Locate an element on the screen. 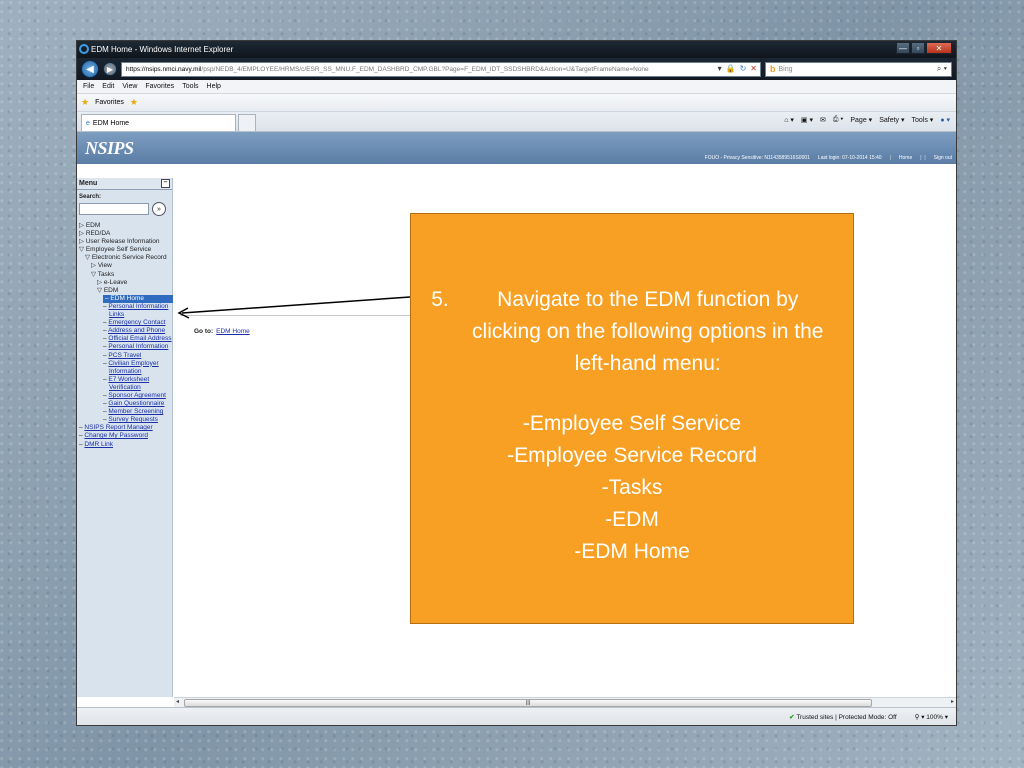 The height and width of the screenshot is (768, 1024). maximize-button: ▫ is located at coordinates (918, 48).